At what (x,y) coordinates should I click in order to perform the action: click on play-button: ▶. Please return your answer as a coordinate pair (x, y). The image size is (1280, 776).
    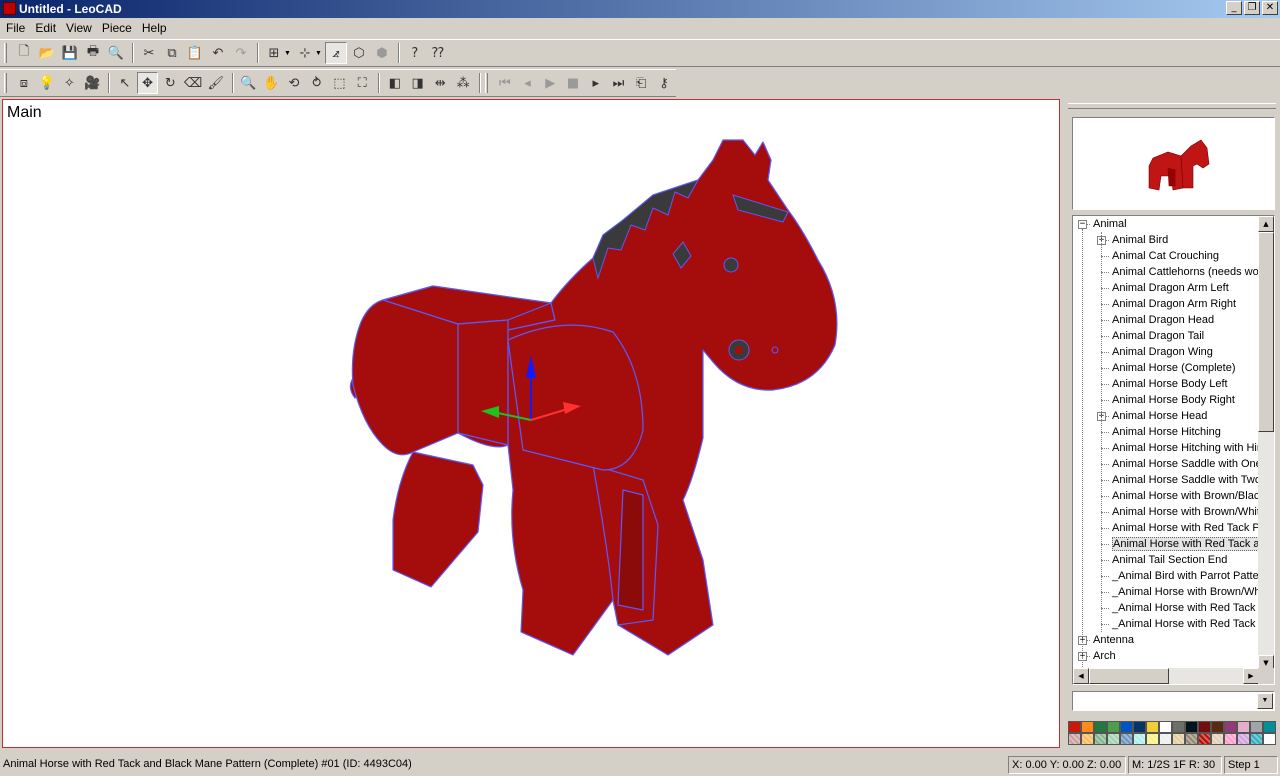
    Looking at the image, I should click on (550, 83).